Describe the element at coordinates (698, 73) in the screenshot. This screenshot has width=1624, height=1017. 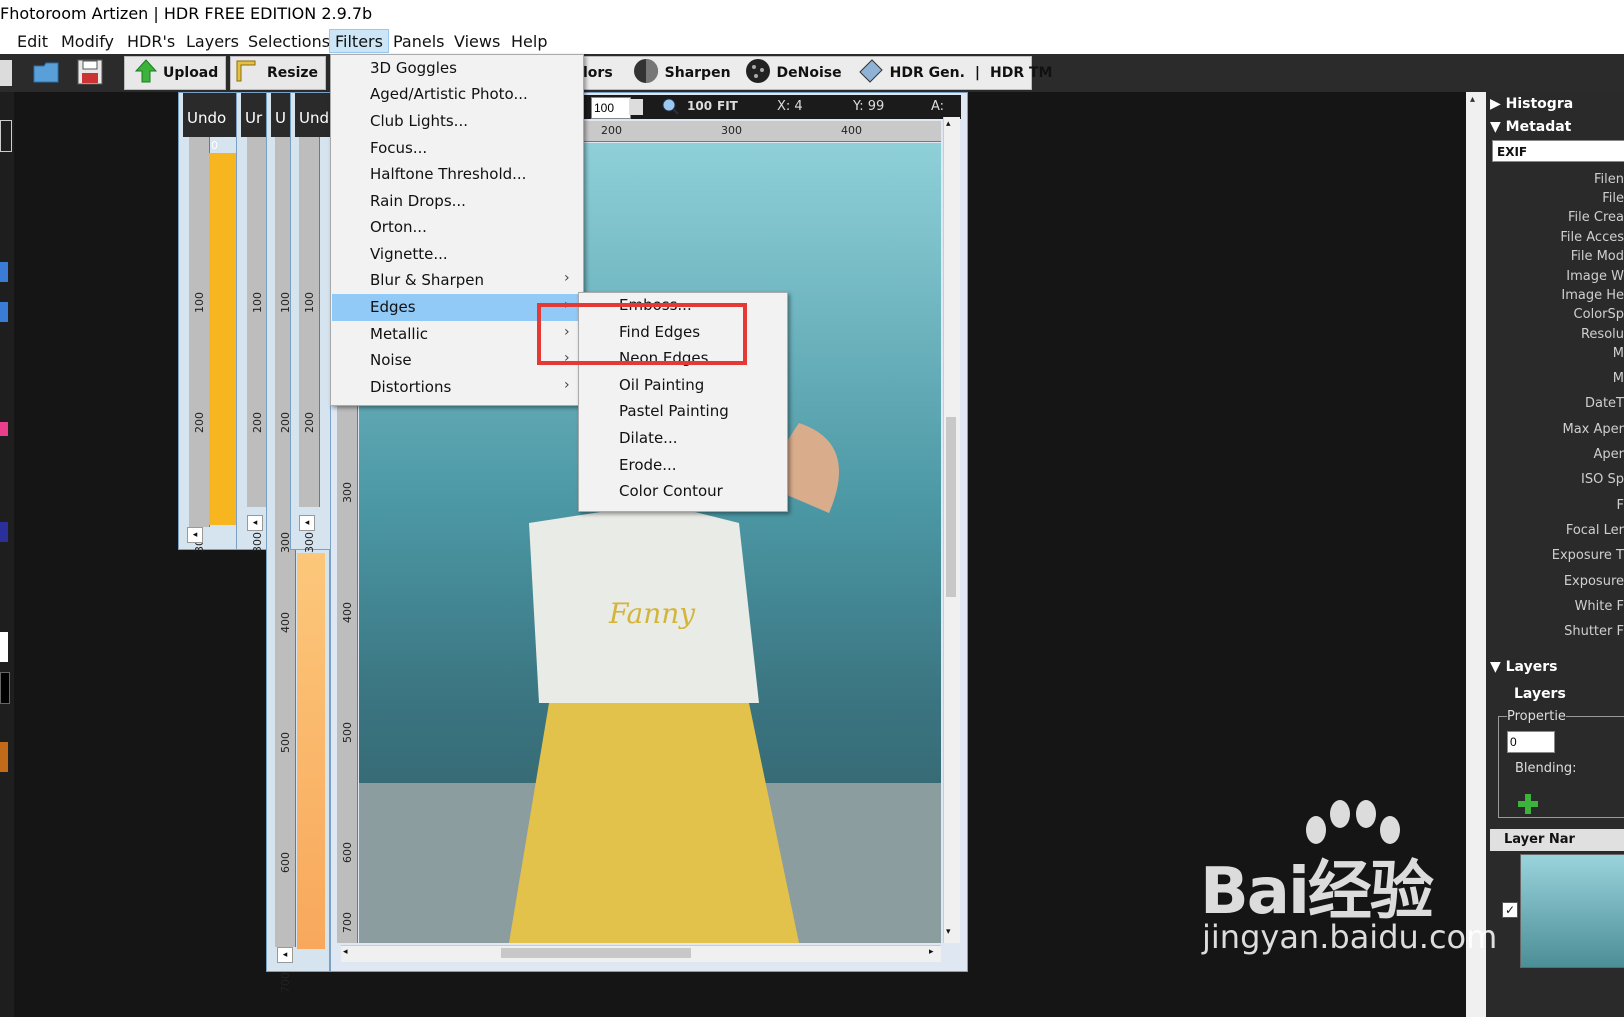
I see `sharpen-label: Sharpen` at that location.